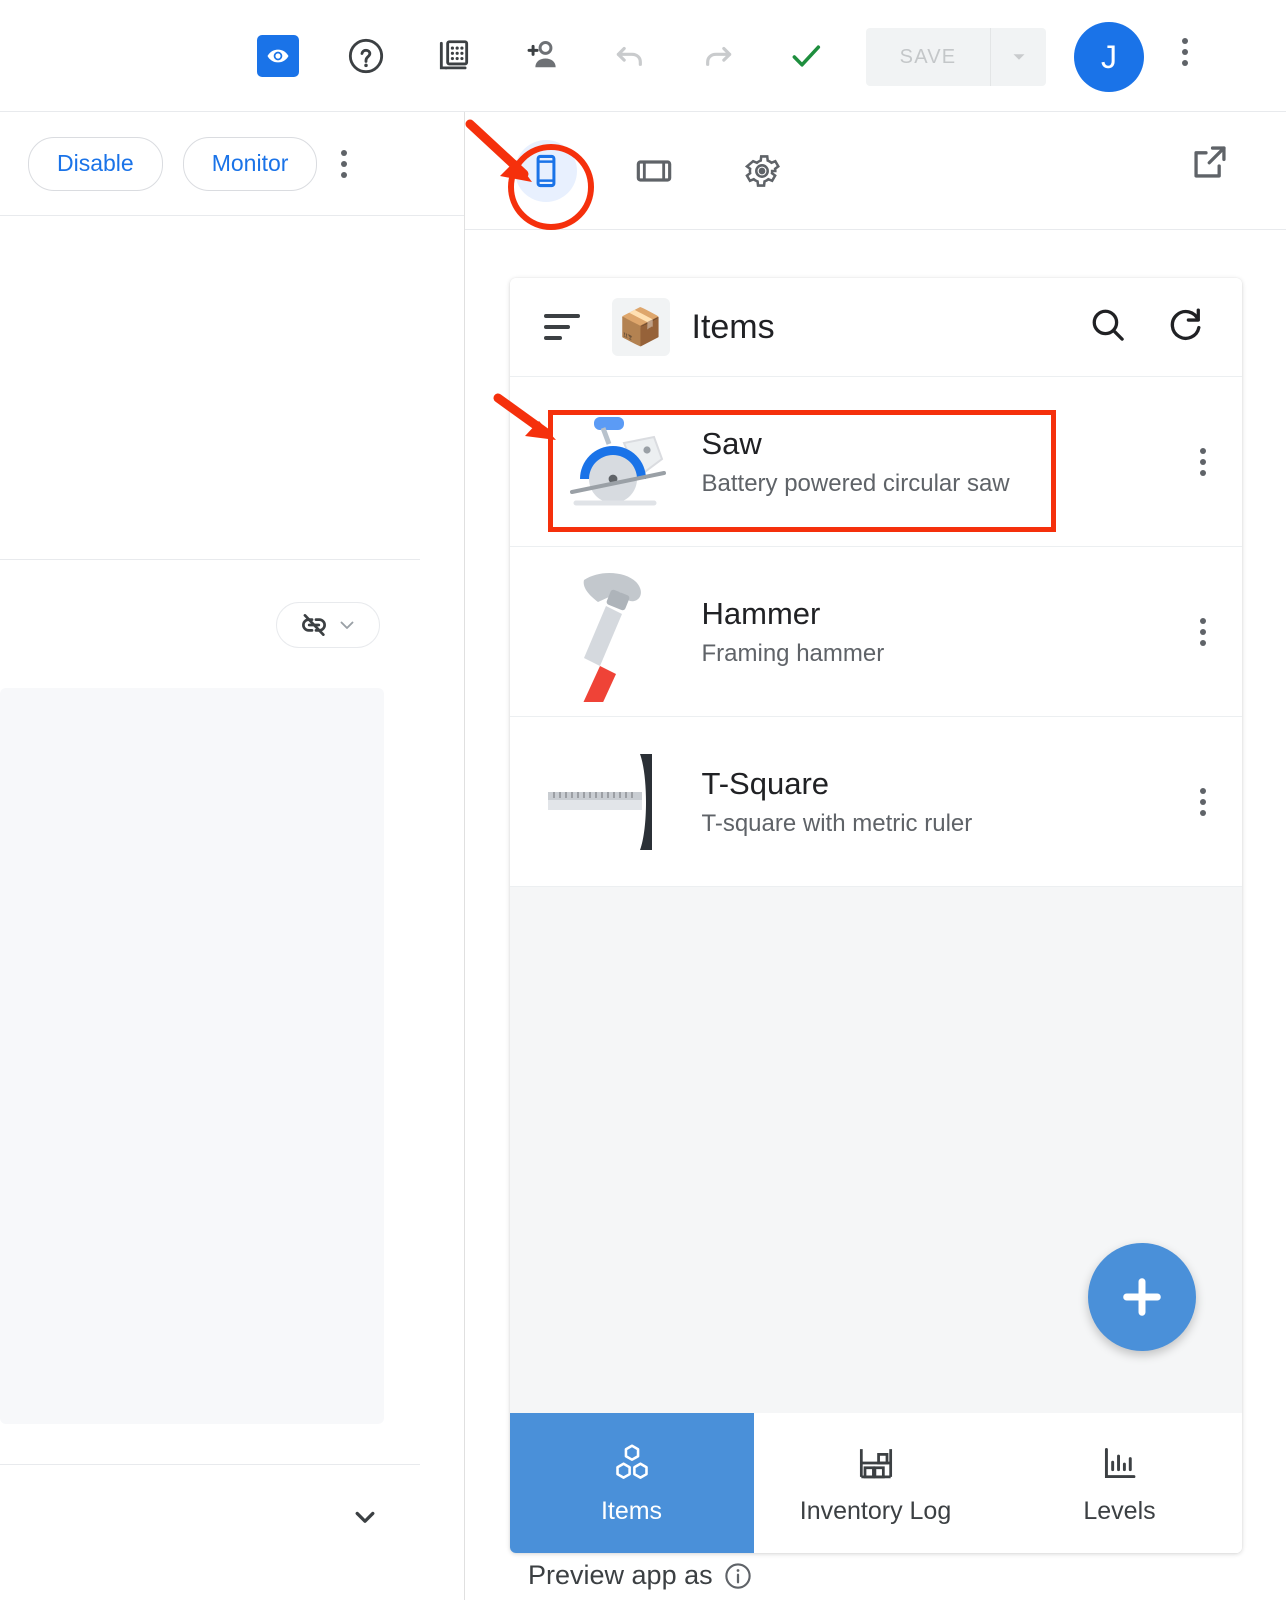  Describe the element at coordinates (761, 613) in the screenshot. I see `item-name: Hammer` at that location.